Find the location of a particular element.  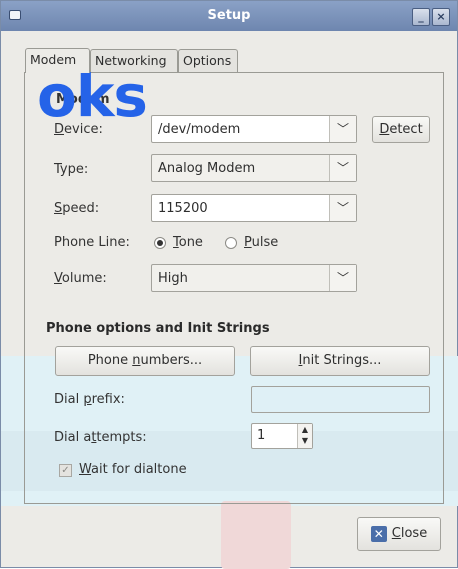

tab-modem: Modem is located at coordinates (57, 60).